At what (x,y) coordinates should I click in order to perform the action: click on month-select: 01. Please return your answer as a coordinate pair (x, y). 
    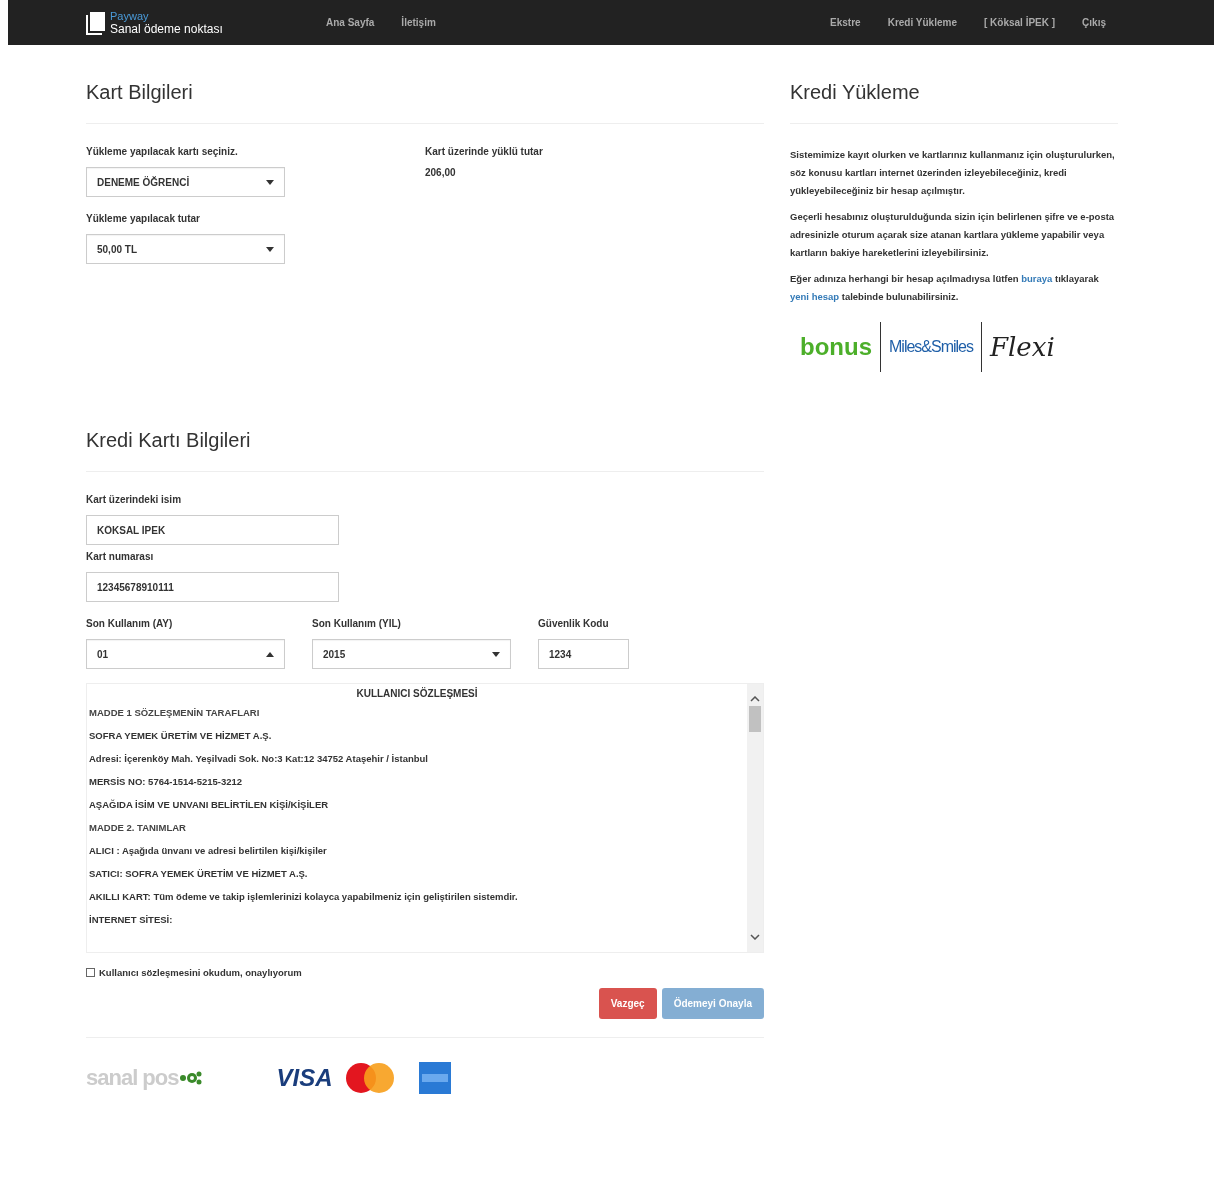
    Looking at the image, I should click on (185, 654).